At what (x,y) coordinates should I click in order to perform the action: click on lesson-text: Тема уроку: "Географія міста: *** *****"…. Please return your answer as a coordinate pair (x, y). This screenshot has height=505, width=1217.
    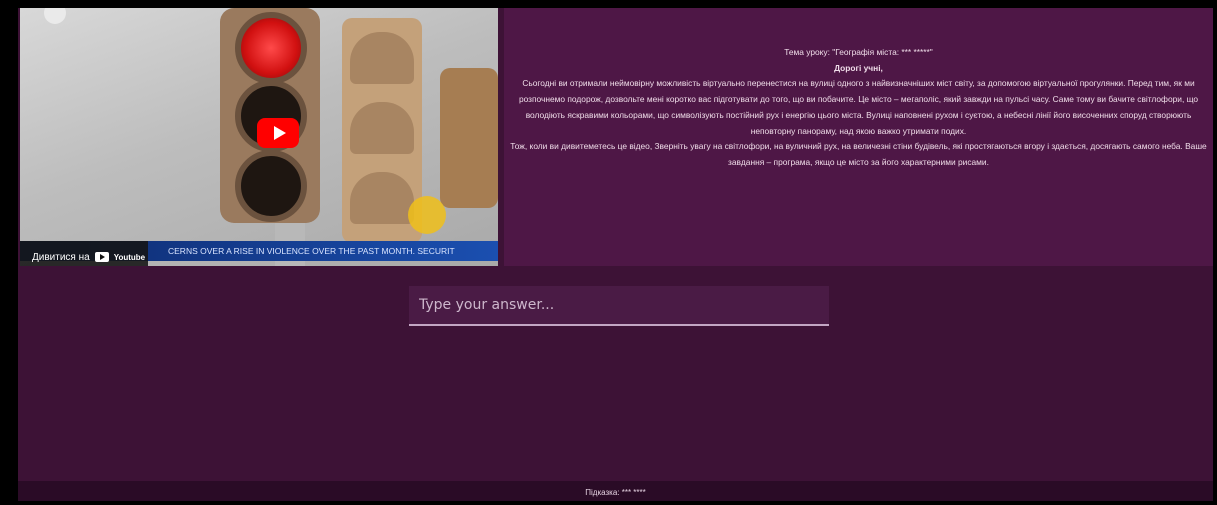
    Looking at the image, I should click on (858, 108).